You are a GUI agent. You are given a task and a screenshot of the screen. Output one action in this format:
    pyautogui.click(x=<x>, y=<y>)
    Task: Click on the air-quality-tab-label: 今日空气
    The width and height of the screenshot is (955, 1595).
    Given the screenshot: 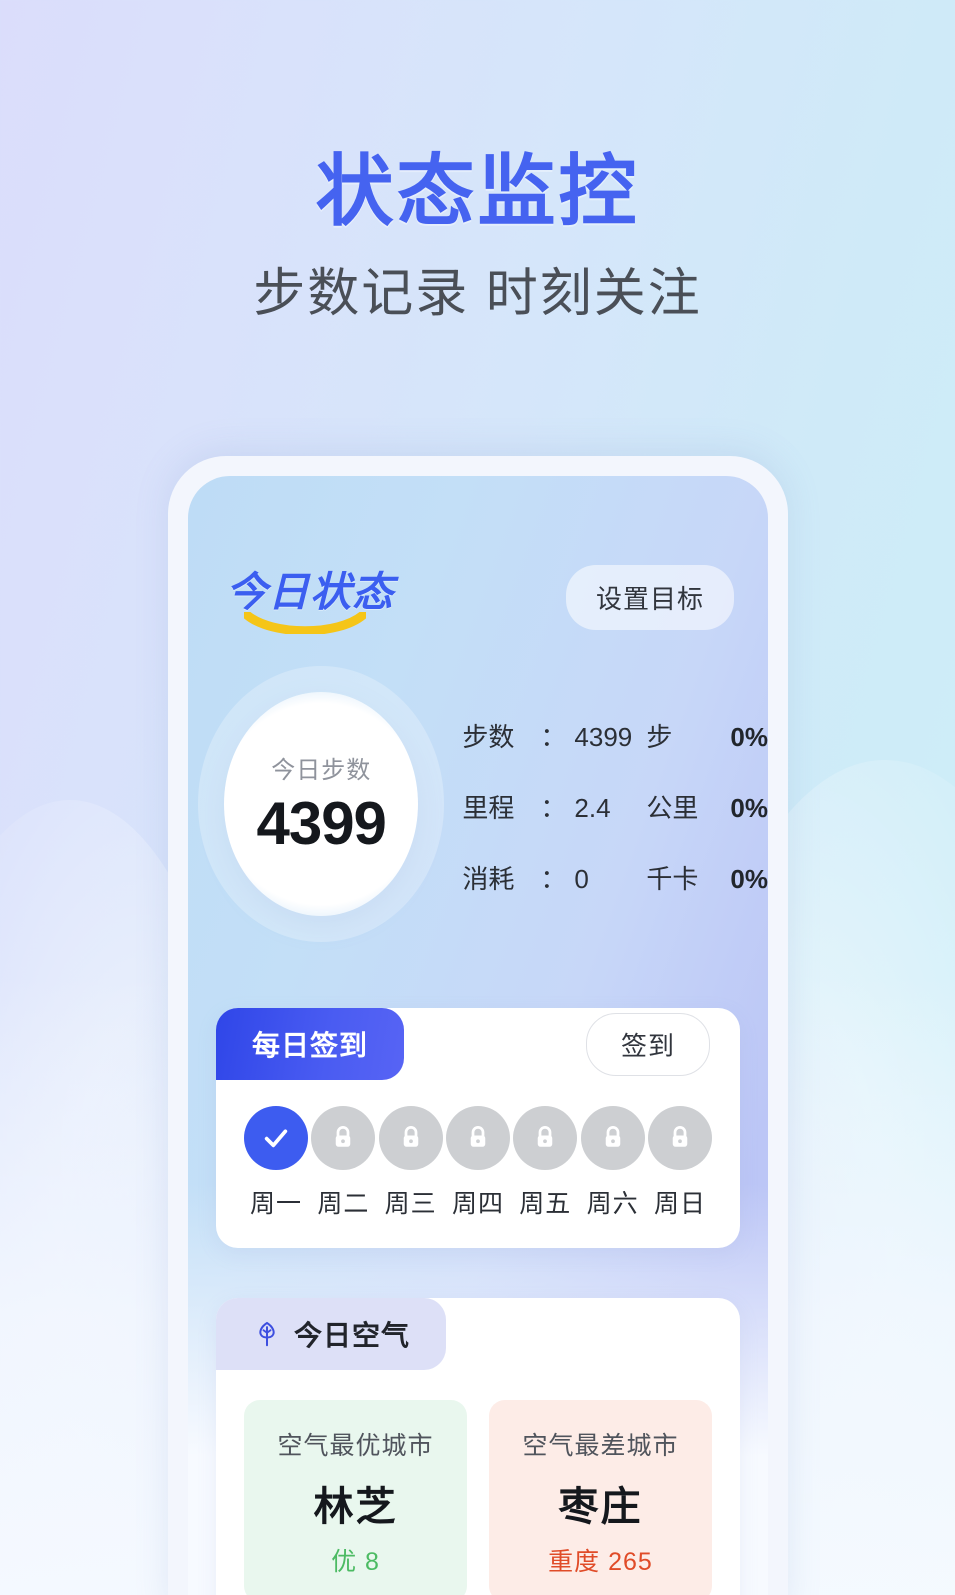 What is the action you would take?
    pyautogui.click(x=352, y=1335)
    